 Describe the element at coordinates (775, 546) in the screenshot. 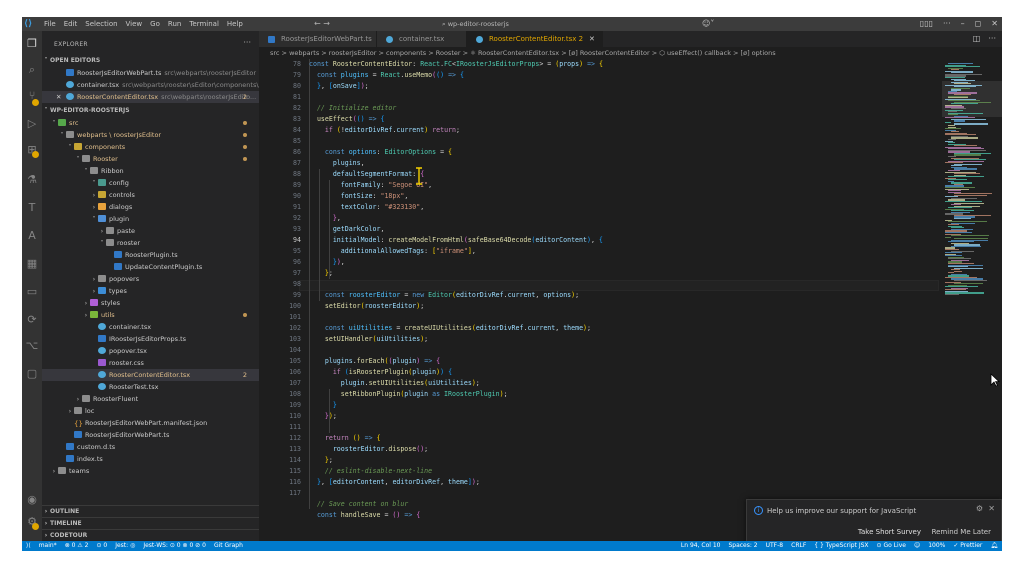

I see `encoding-status: UTF-8` at that location.